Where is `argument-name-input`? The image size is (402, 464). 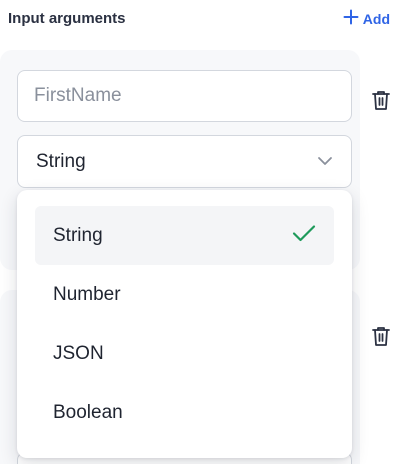 argument-name-input is located at coordinates (184, 96).